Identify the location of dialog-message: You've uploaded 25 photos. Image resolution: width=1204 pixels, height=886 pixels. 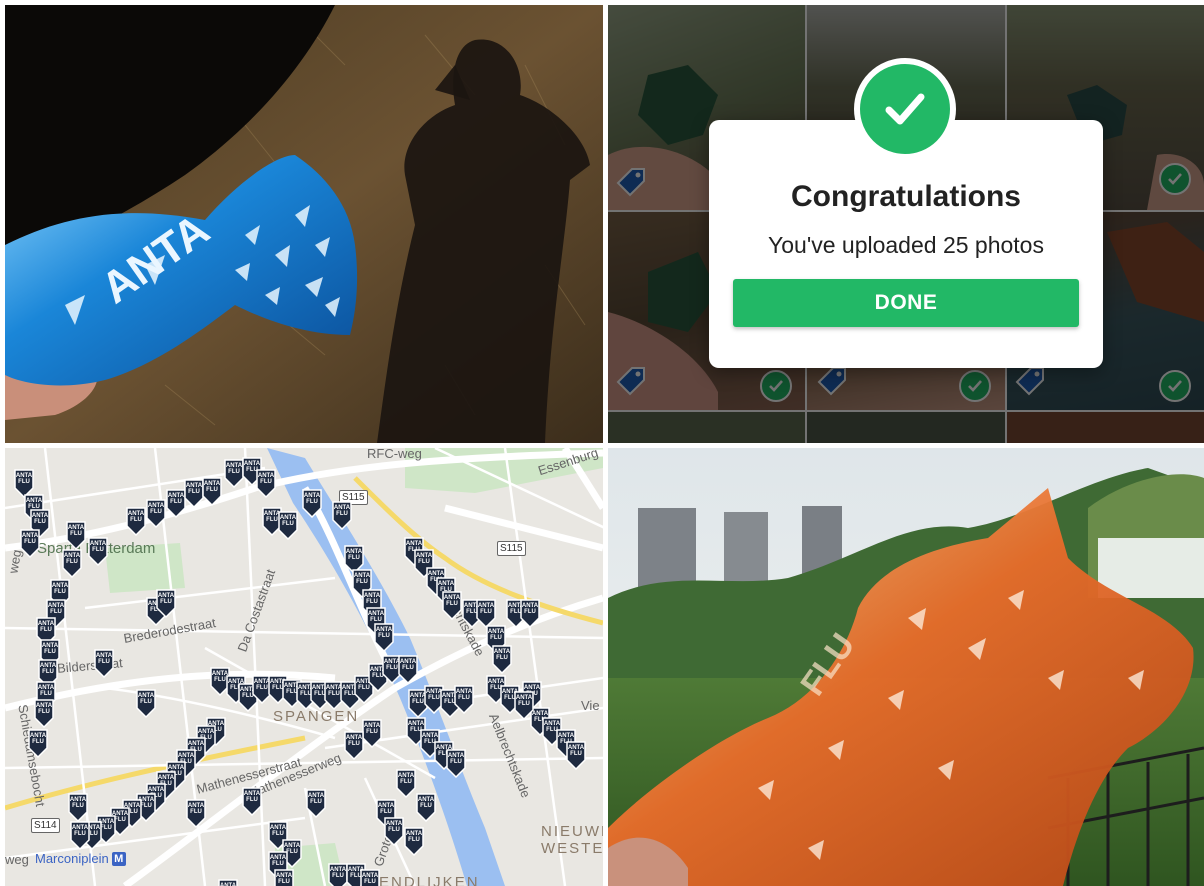
(906, 245).